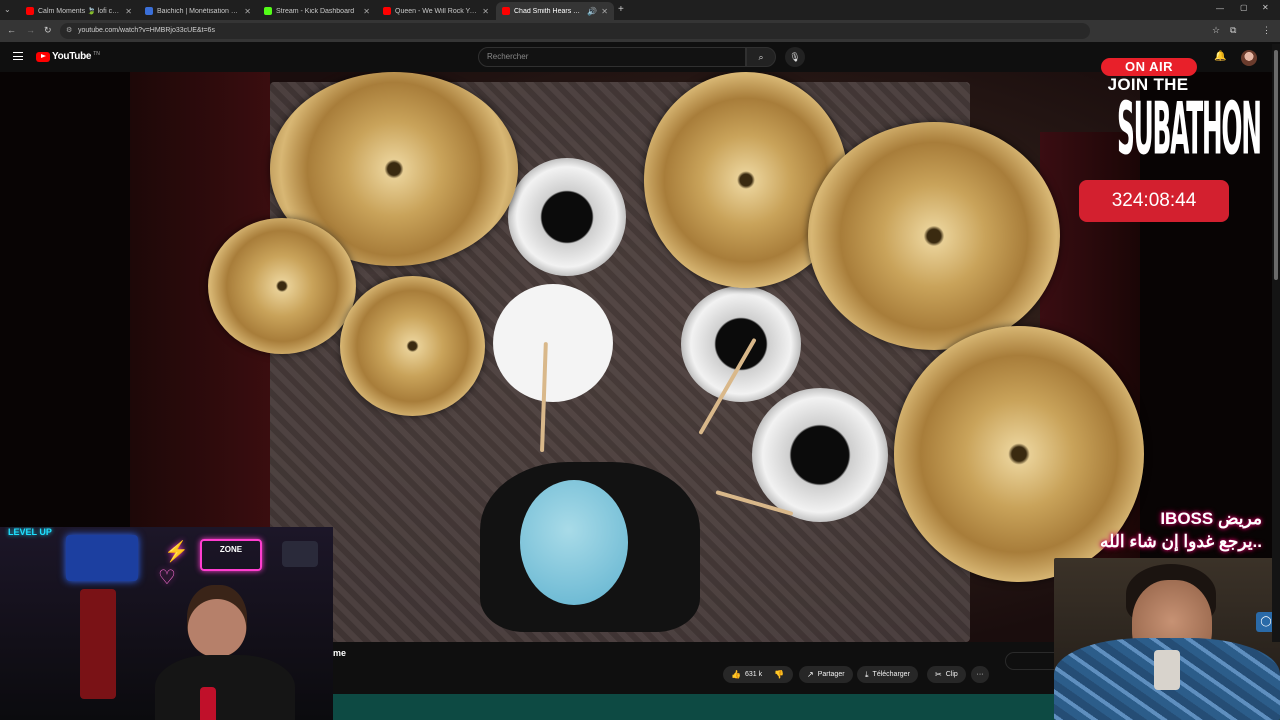 This screenshot has width=1280, height=720. Describe the element at coordinates (231, 549) in the screenshot. I see `zone-text: ZONE` at that location.